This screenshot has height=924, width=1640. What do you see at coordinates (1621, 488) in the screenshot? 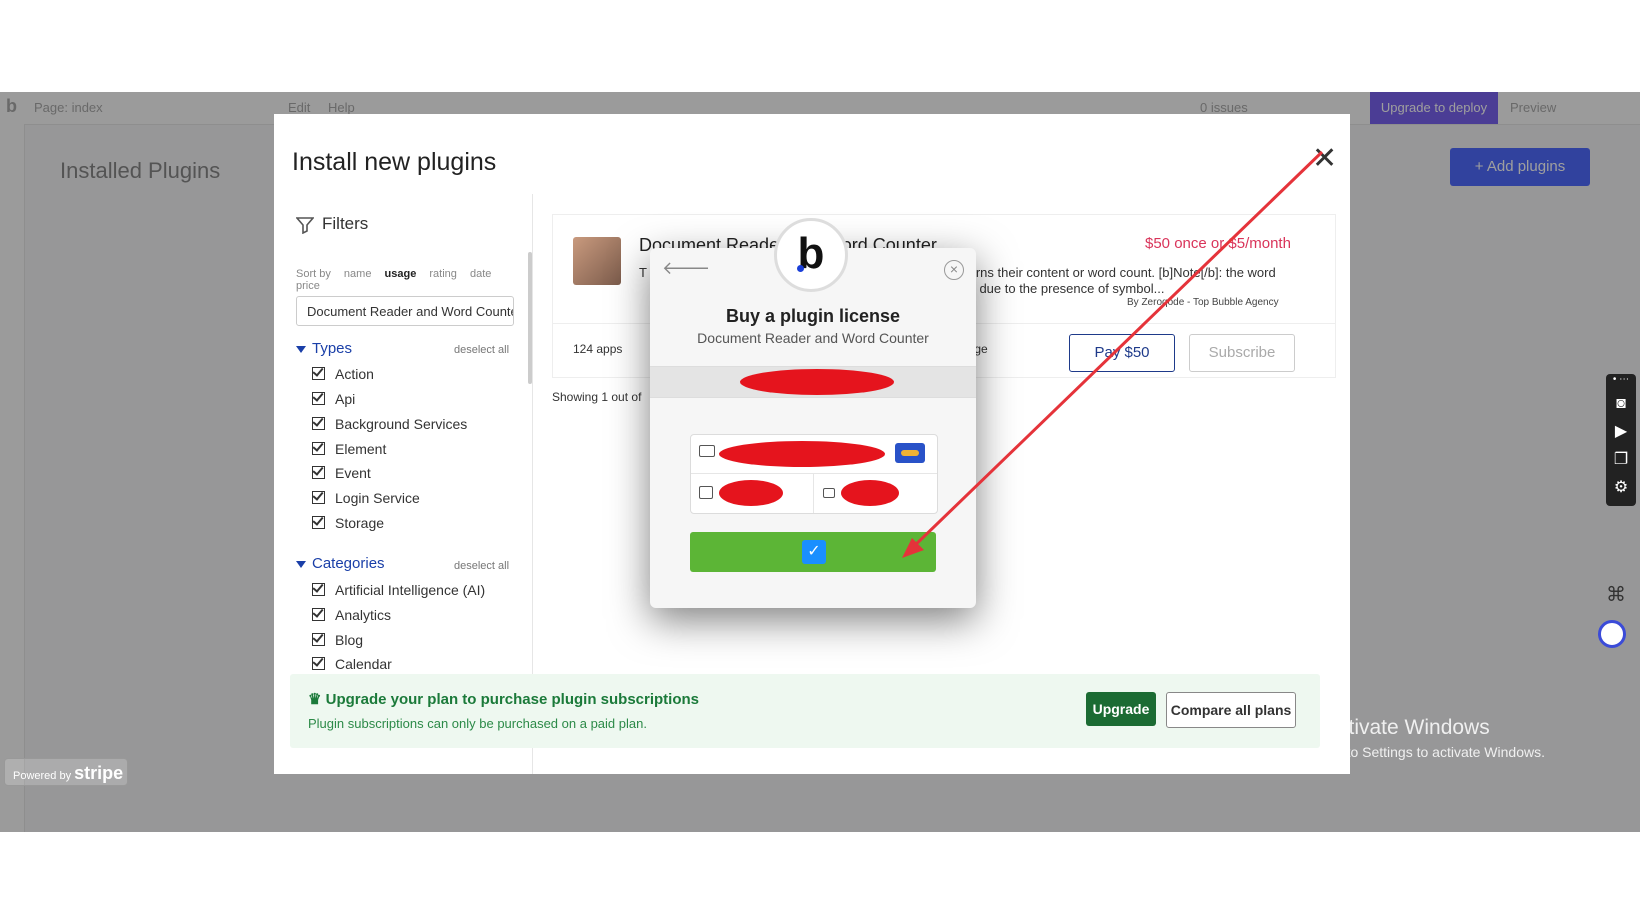
I see `gear-icon: ⚙` at bounding box center [1621, 488].